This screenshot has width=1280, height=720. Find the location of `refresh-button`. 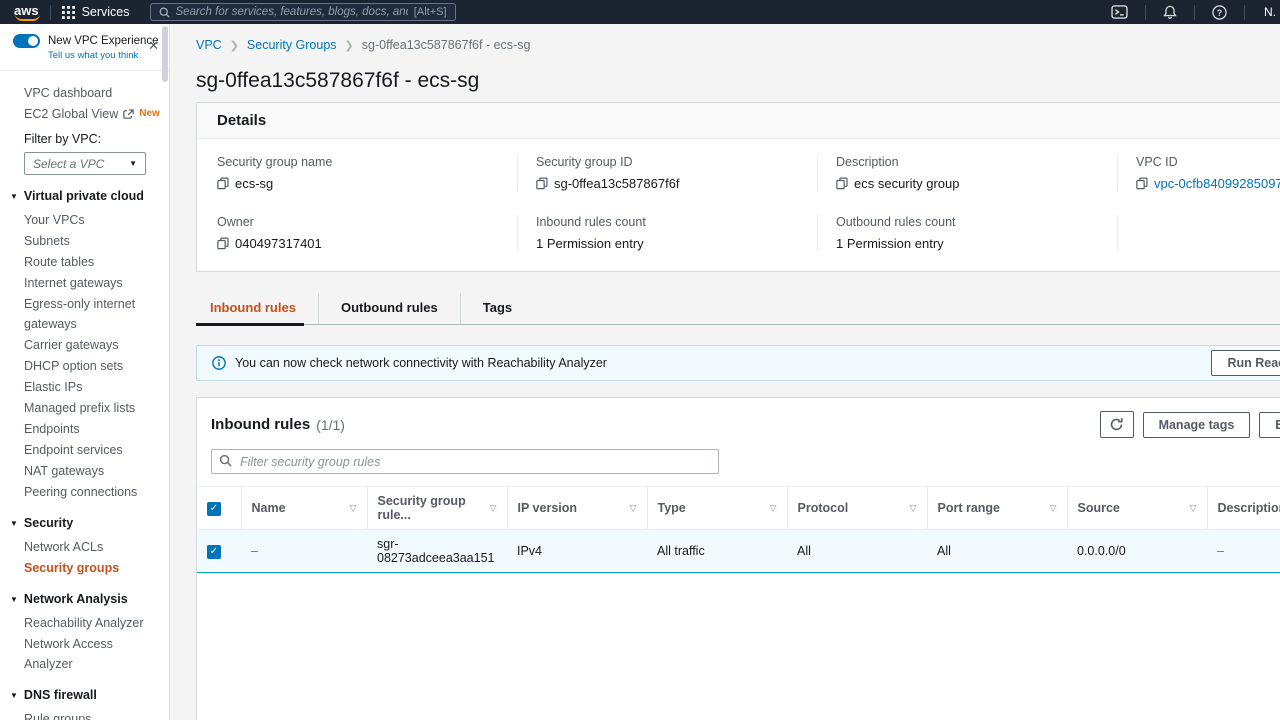

refresh-button is located at coordinates (1116, 424).